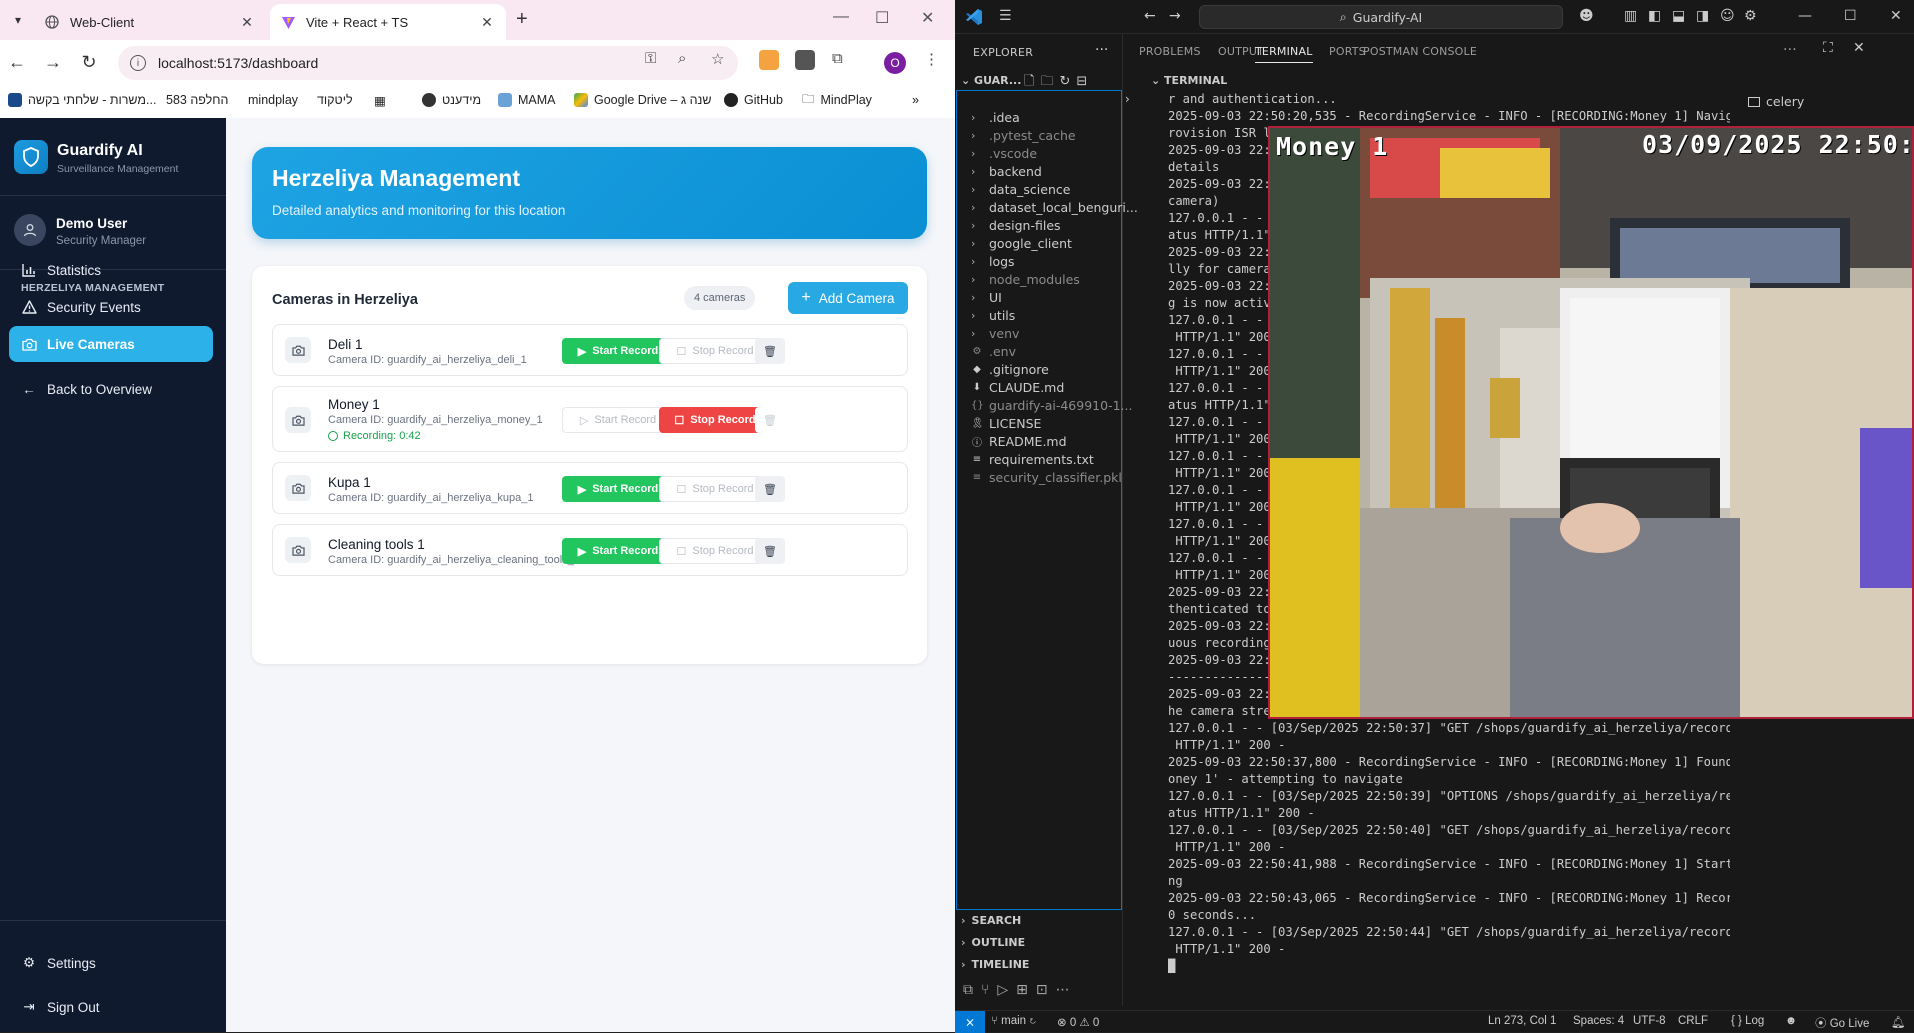 This screenshot has height=1033, width=1914. What do you see at coordinates (111, 389) in the screenshot?
I see `back-to-overview-link: ← Back to Overview` at bounding box center [111, 389].